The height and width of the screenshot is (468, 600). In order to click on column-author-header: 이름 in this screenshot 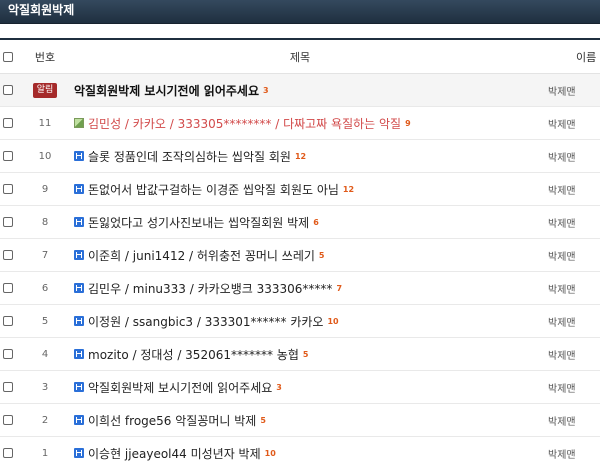, I will do `click(586, 57)`.